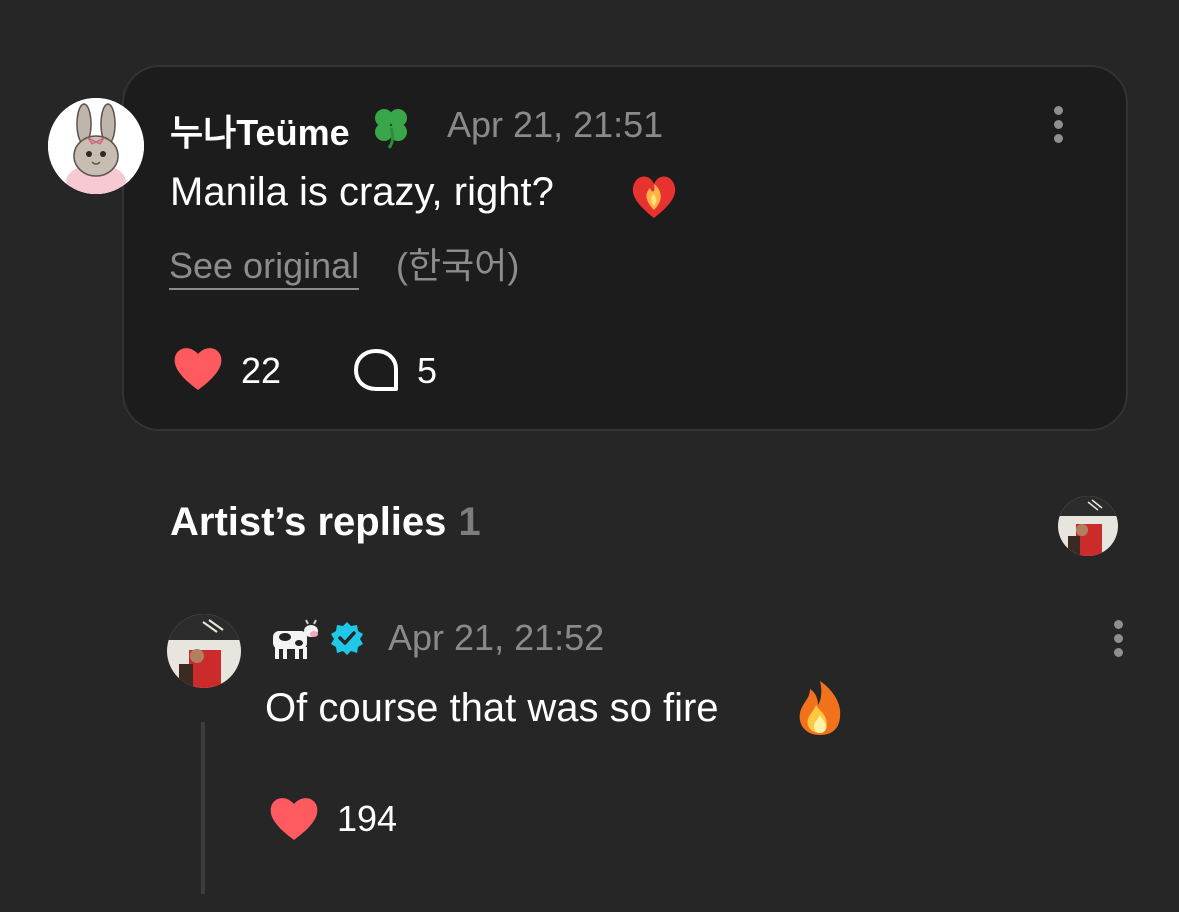 The width and height of the screenshot is (1179, 912). What do you see at coordinates (496, 637) in the screenshot?
I see `reply-timestamp: Apr 21, 21:52` at bounding box center [496, 637].